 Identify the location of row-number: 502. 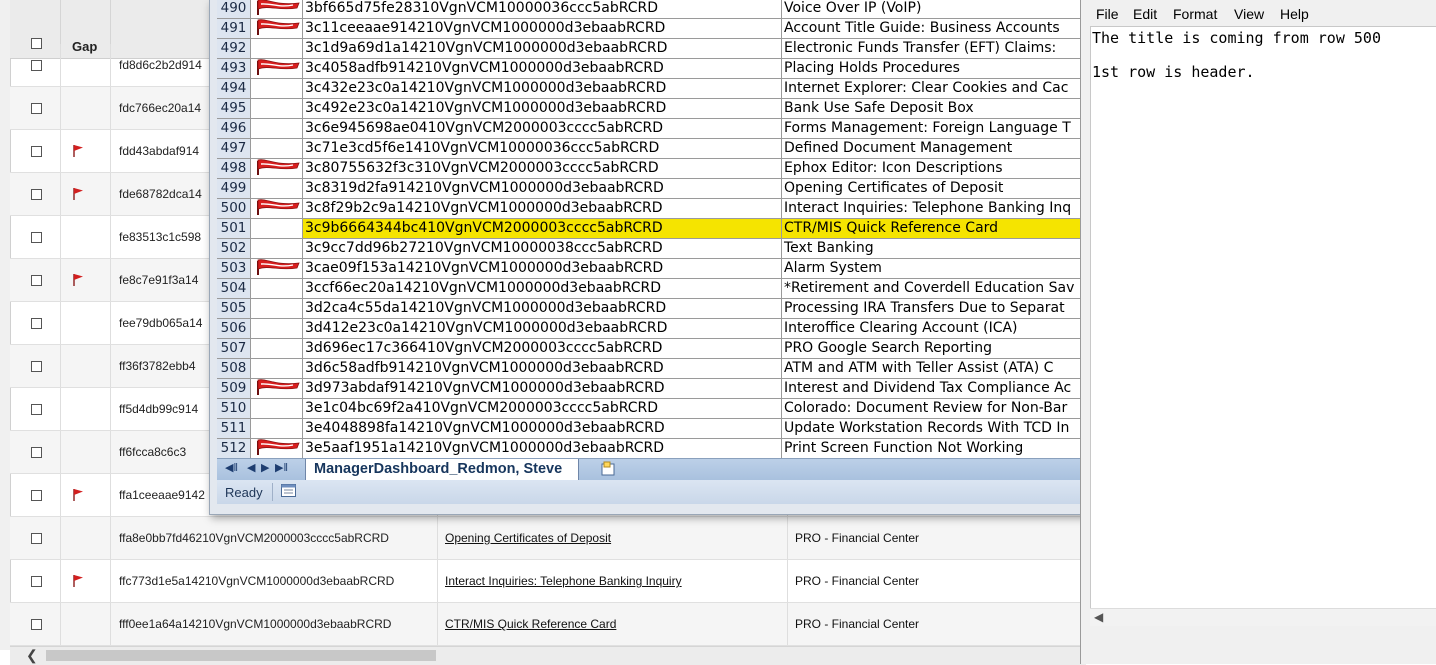
(234, 248).